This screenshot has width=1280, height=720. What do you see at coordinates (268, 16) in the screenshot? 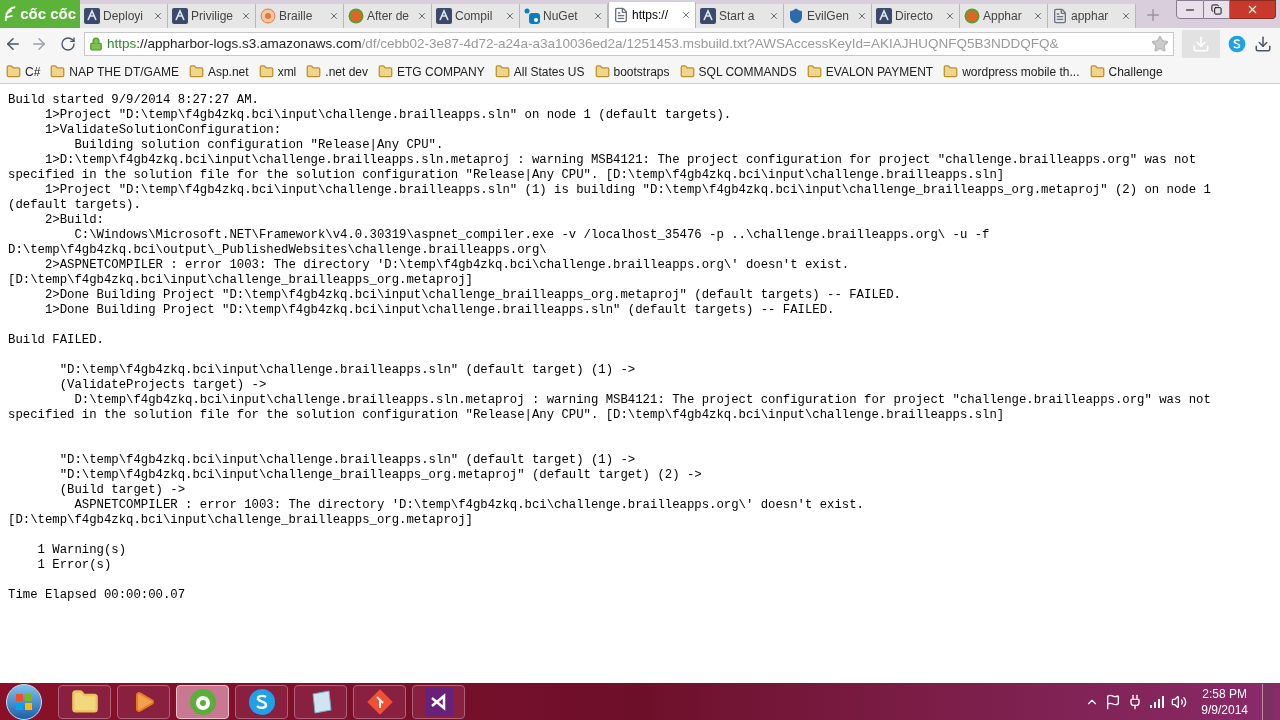
I see `flower-icon` at bounding box center [268, 16].